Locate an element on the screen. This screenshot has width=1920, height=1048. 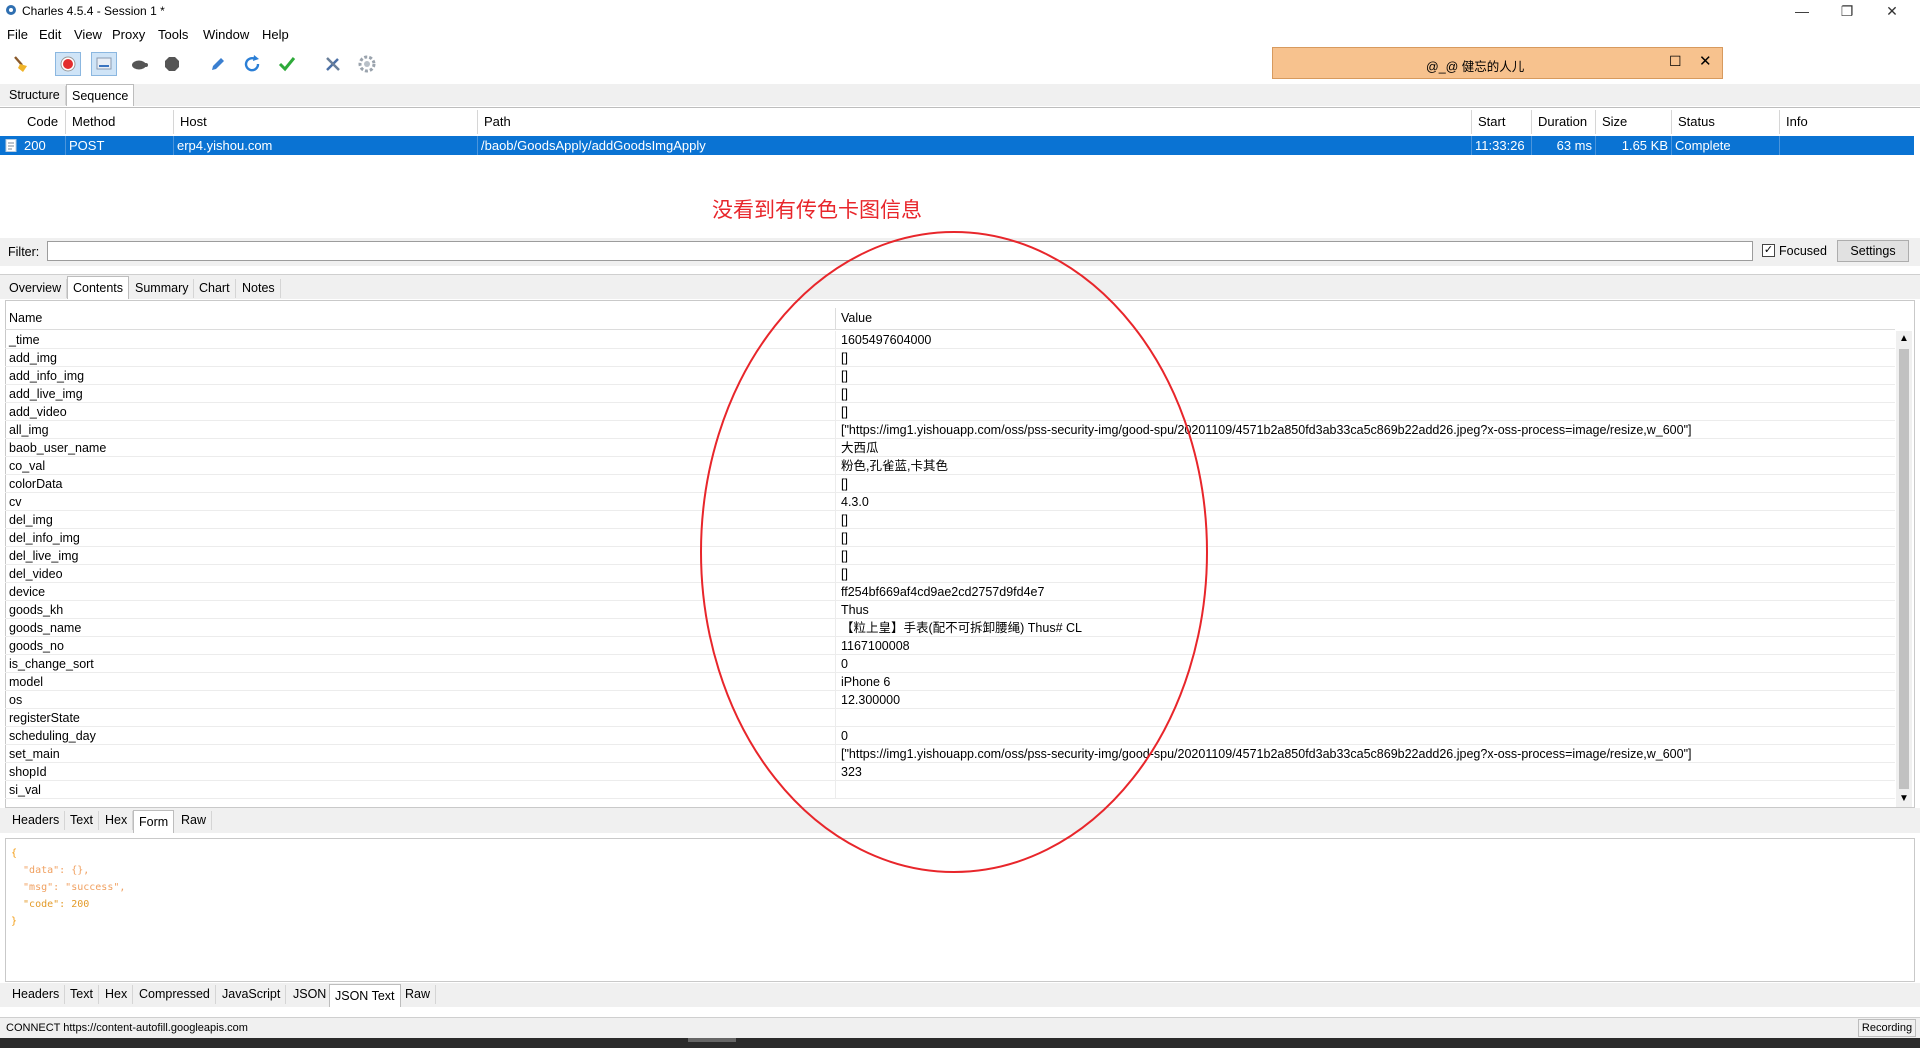
scrollbar-thumb is located at coordinates (1904, 569).